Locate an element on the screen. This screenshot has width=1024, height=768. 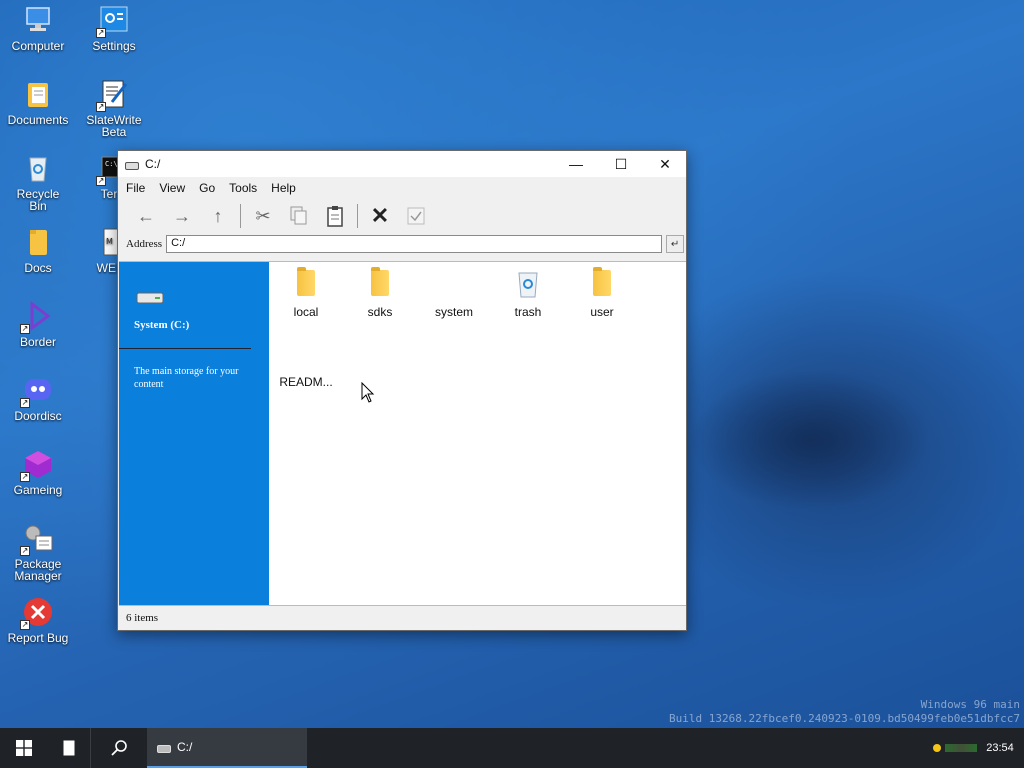
desktop-icon-doordisc: ↗ Doordisc is located at coordinates (38, 398).